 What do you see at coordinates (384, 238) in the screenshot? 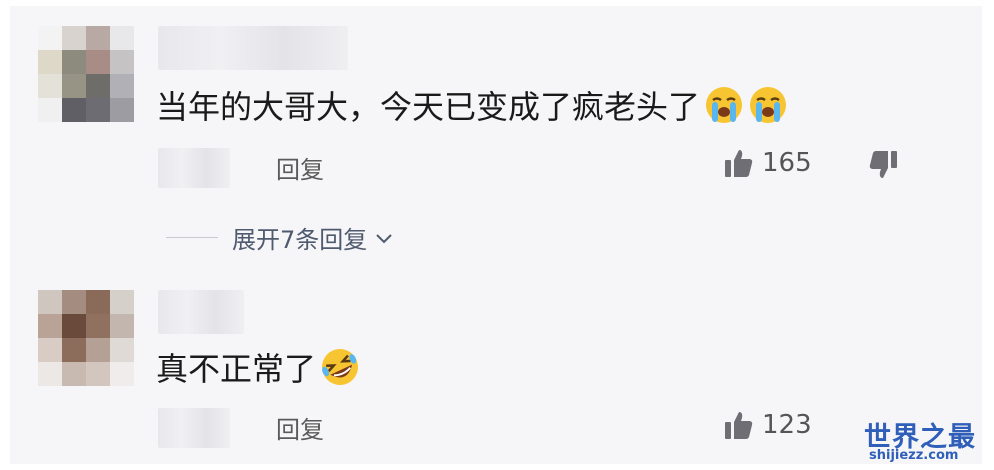
I see `chevron-down-icon` at bounding box center [384, 238].